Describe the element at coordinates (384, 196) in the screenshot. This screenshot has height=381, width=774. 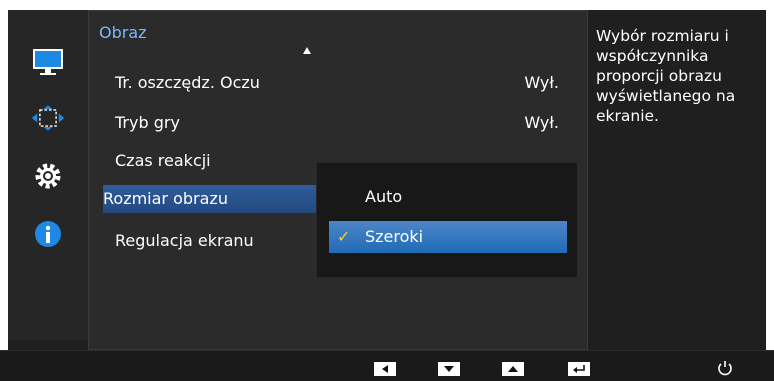
I see `option-label: Auto` at that location.